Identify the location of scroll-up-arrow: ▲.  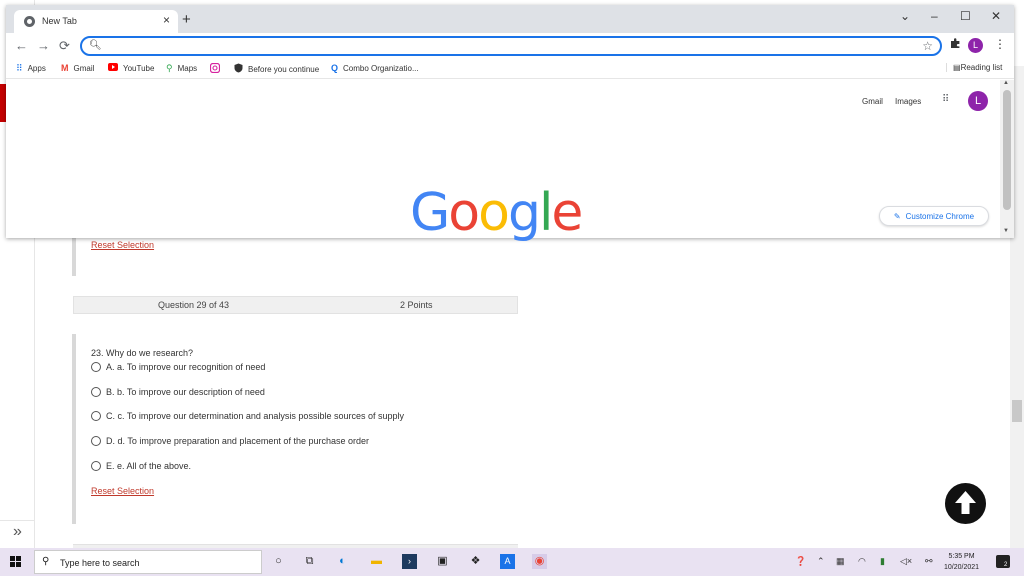
(1006, 83).